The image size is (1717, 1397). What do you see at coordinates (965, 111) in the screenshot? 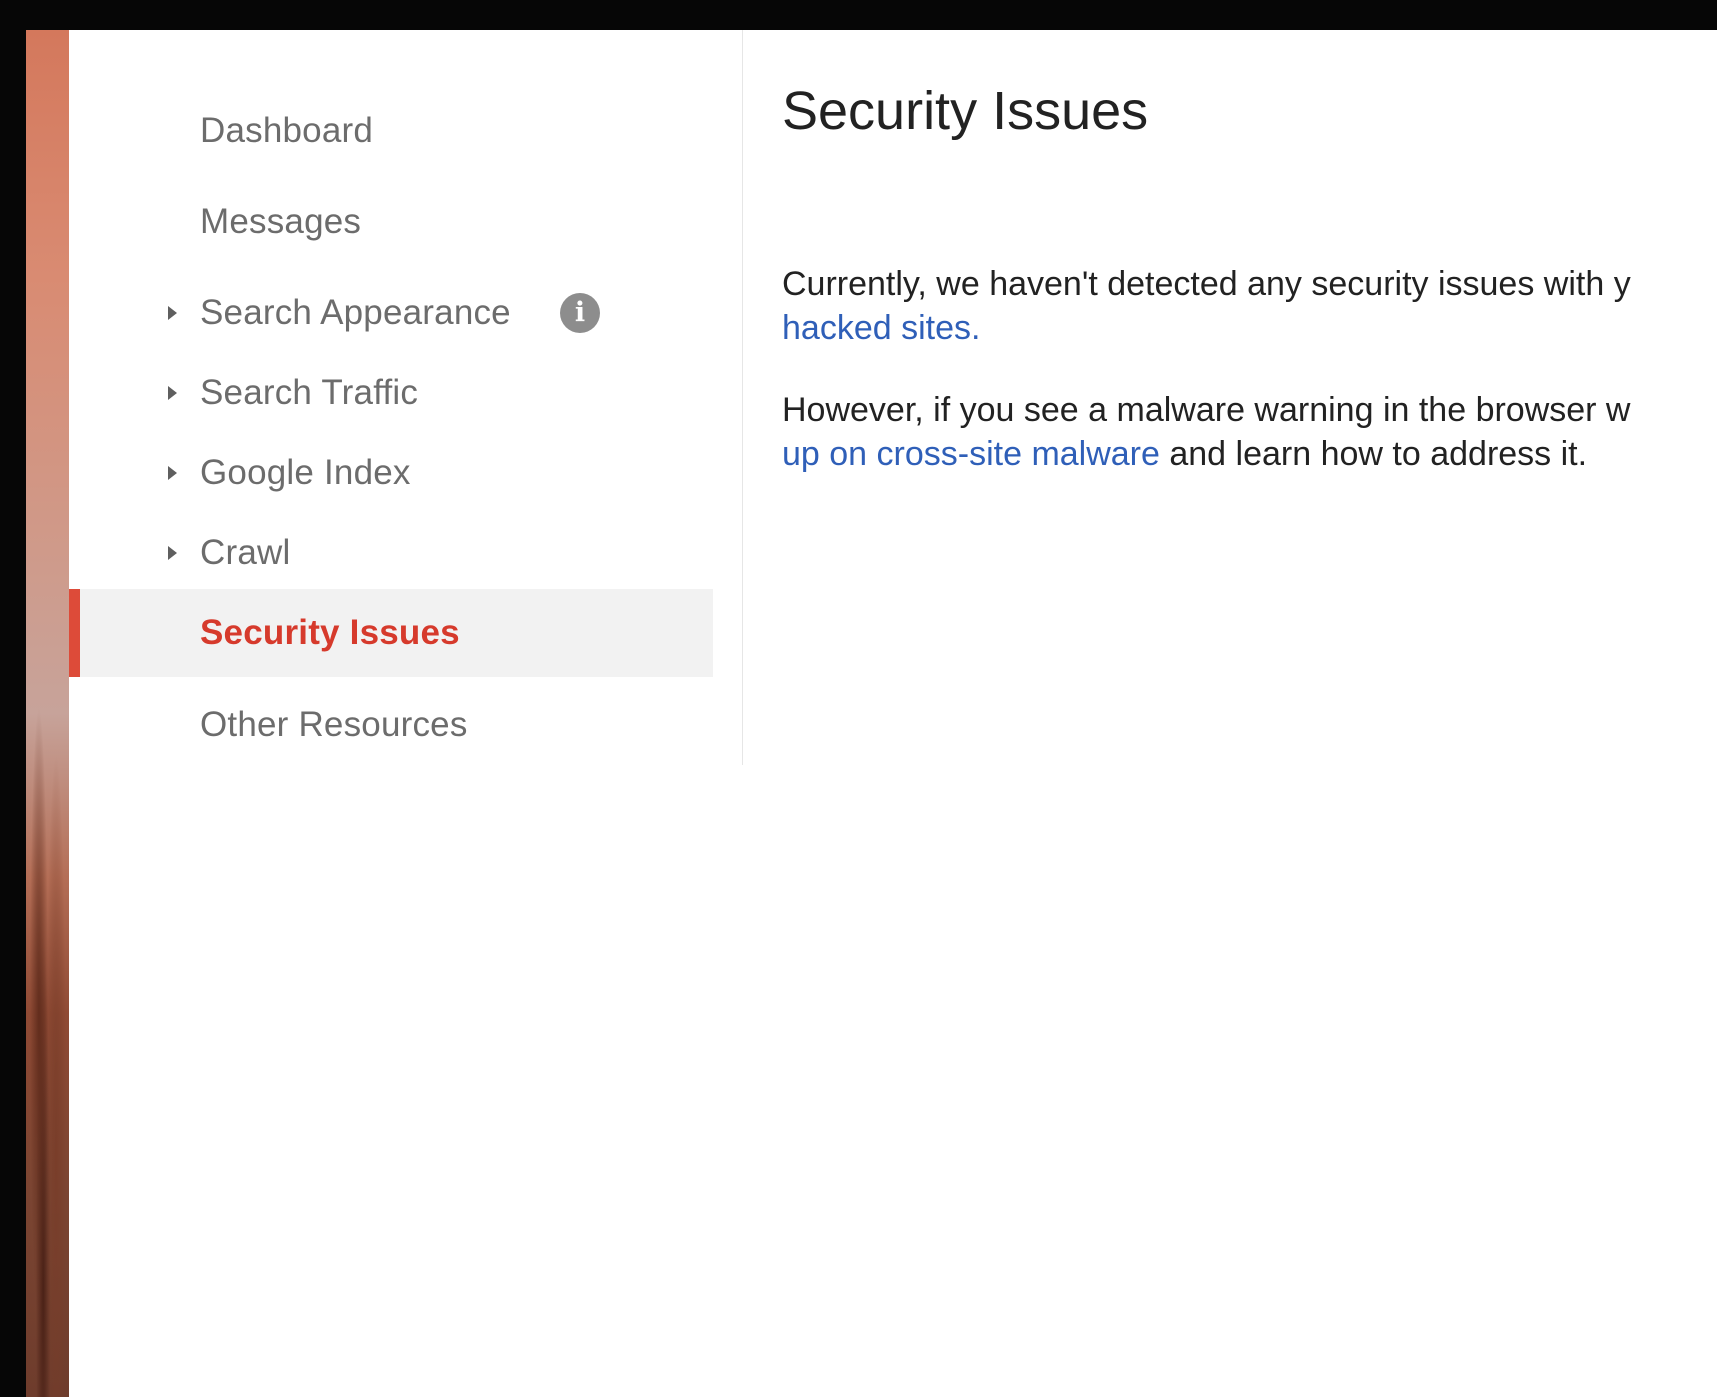
I see `page-title: Security Issues` at bounding box center [965, 111].